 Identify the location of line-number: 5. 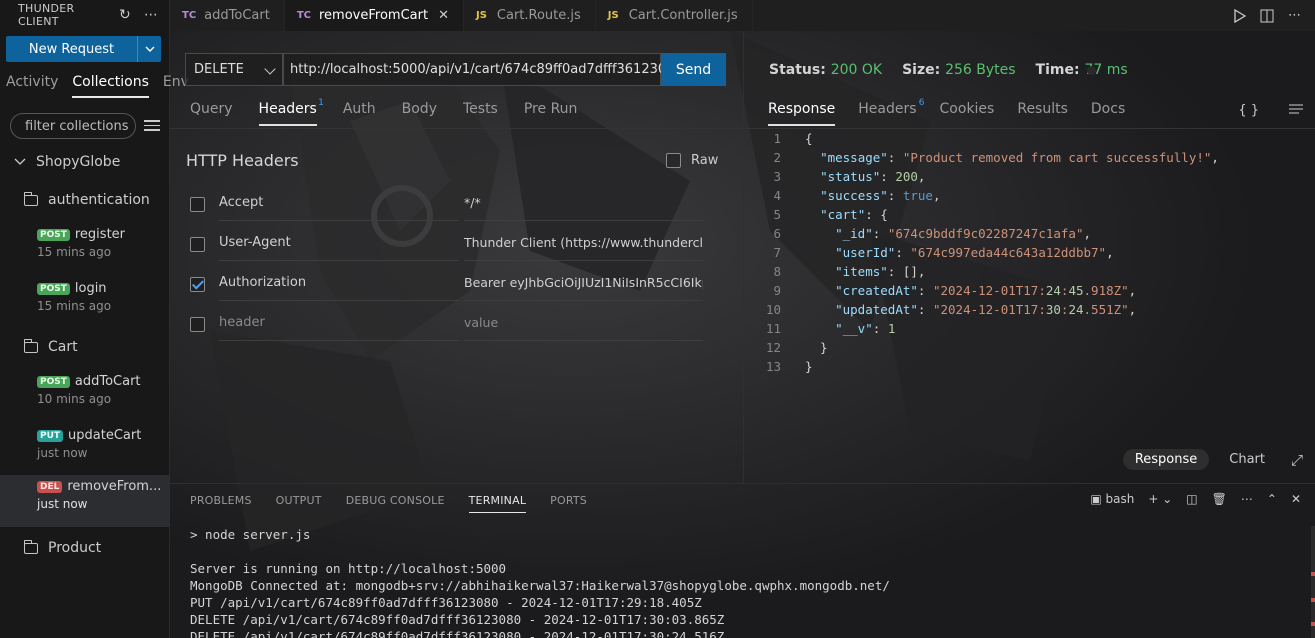
(777, 214).